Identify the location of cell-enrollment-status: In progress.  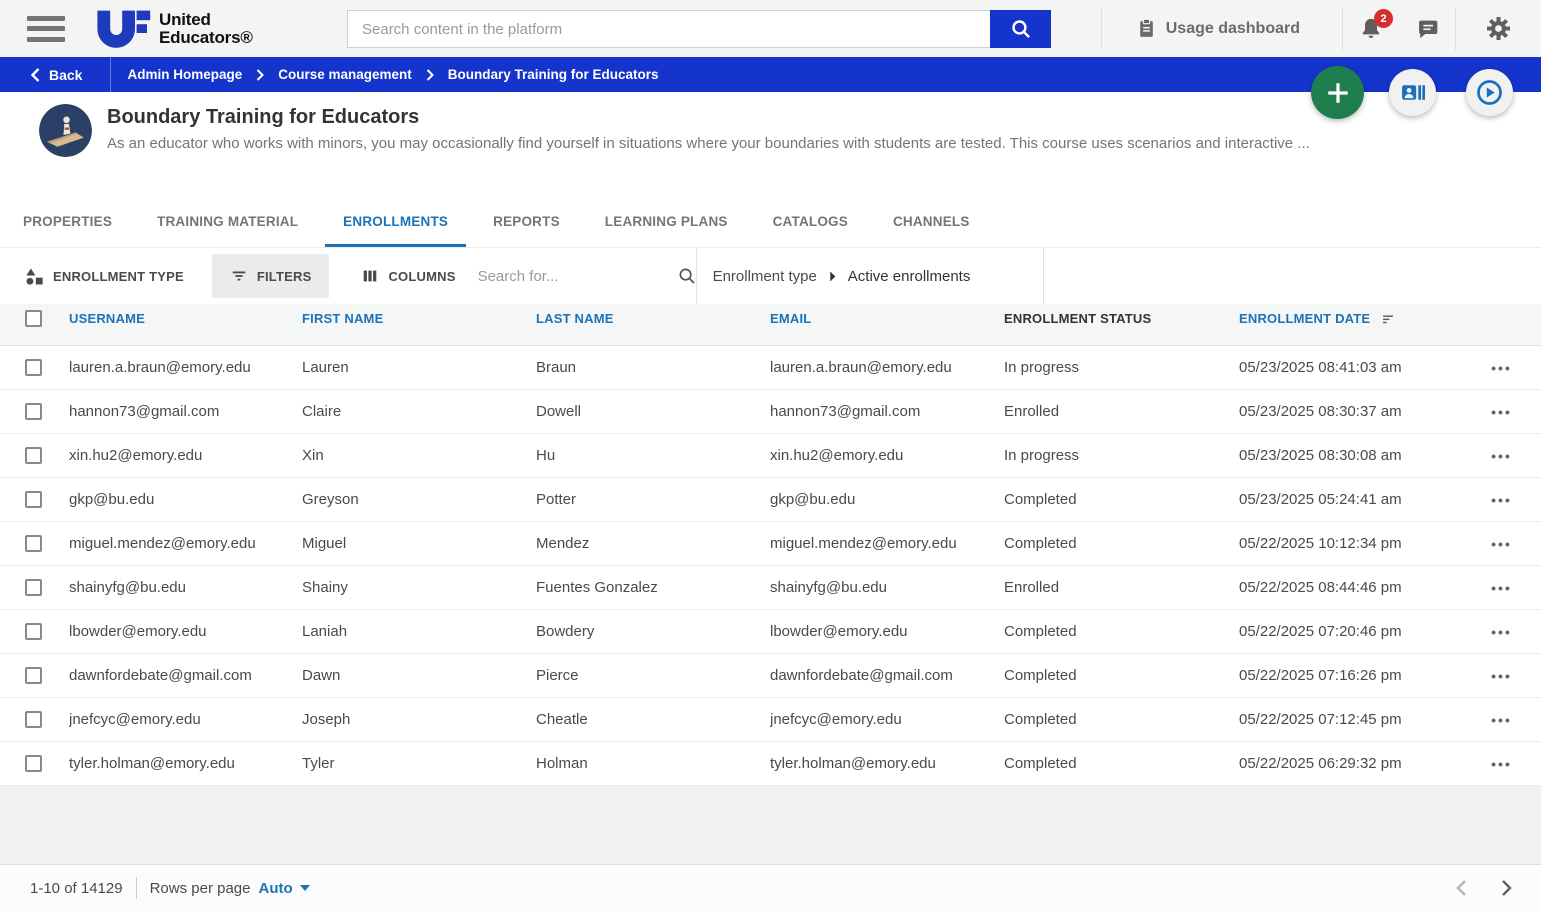
(1042, 367).